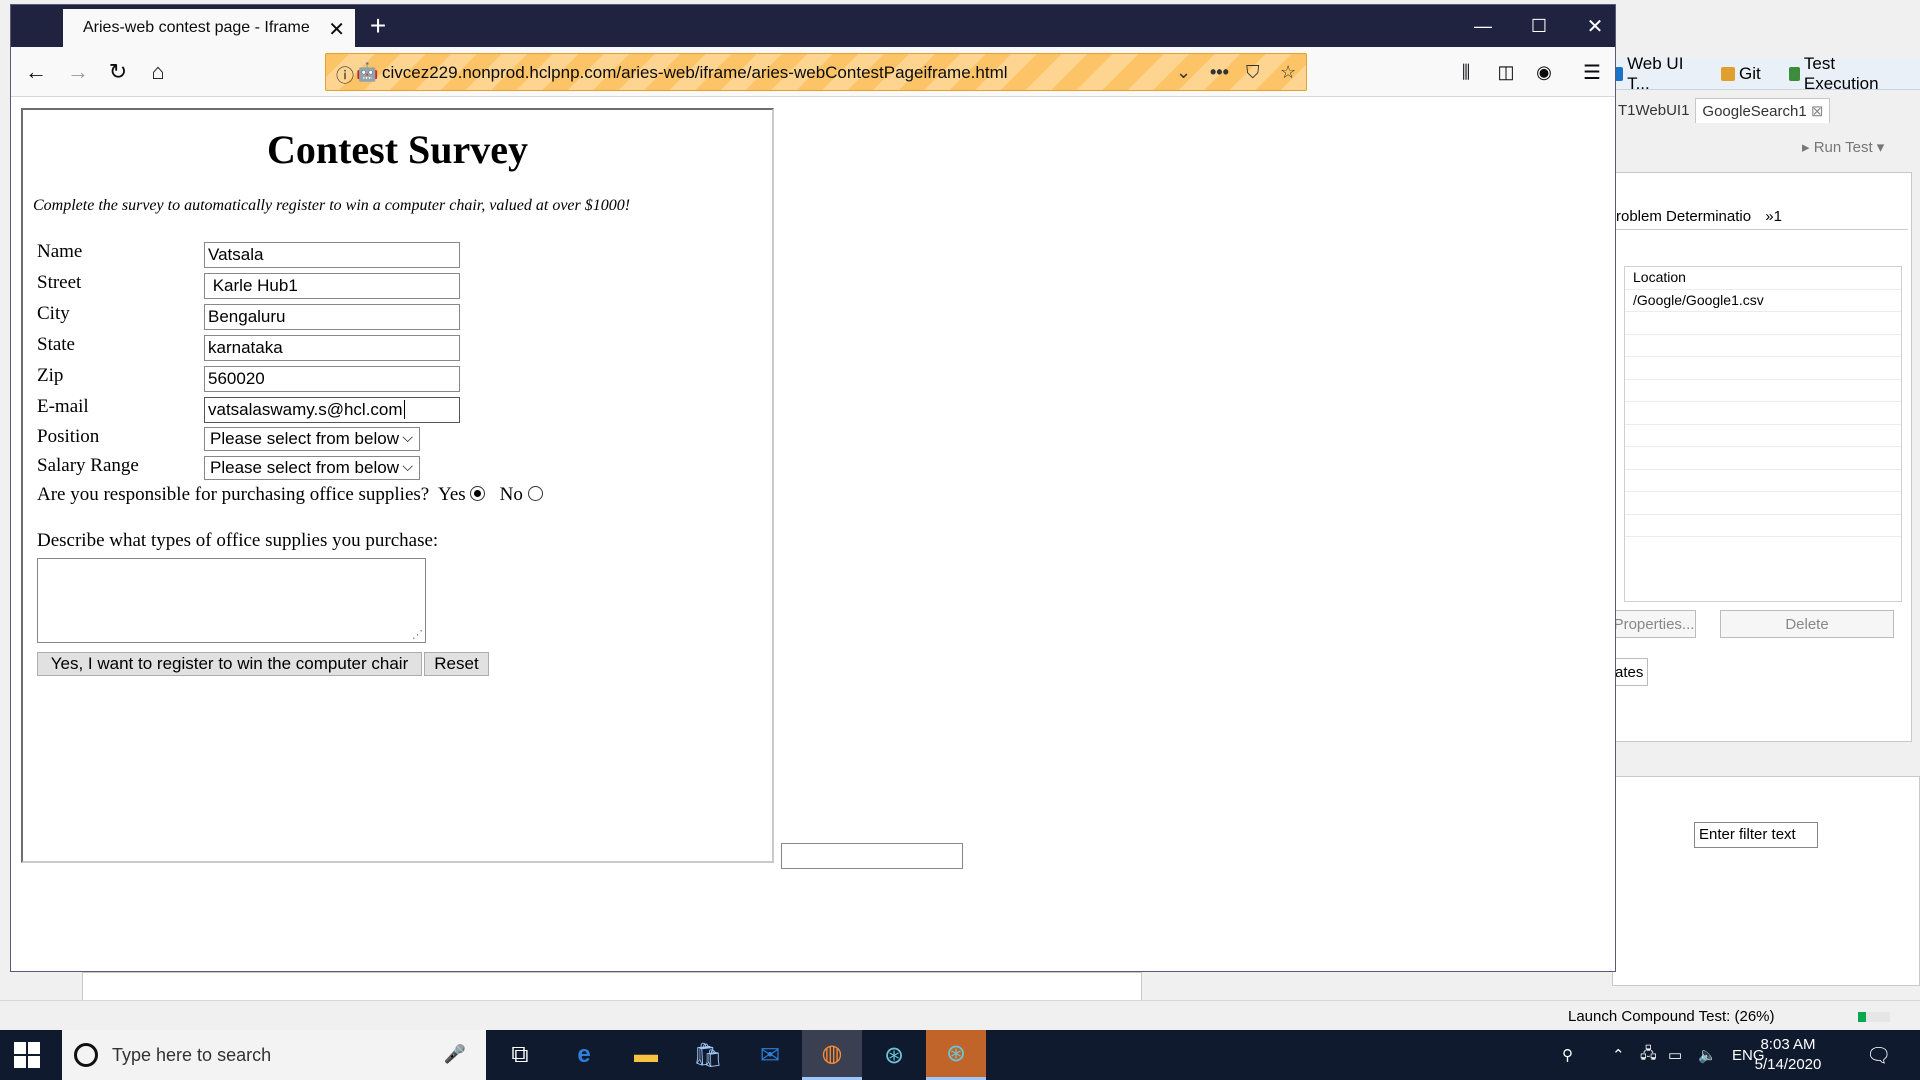 This screenshot has height=1080, width=1920. What do you see at coordinates (478, 493) in the screenshot?
I see `yes-radio` at bounding box center [478, 493].